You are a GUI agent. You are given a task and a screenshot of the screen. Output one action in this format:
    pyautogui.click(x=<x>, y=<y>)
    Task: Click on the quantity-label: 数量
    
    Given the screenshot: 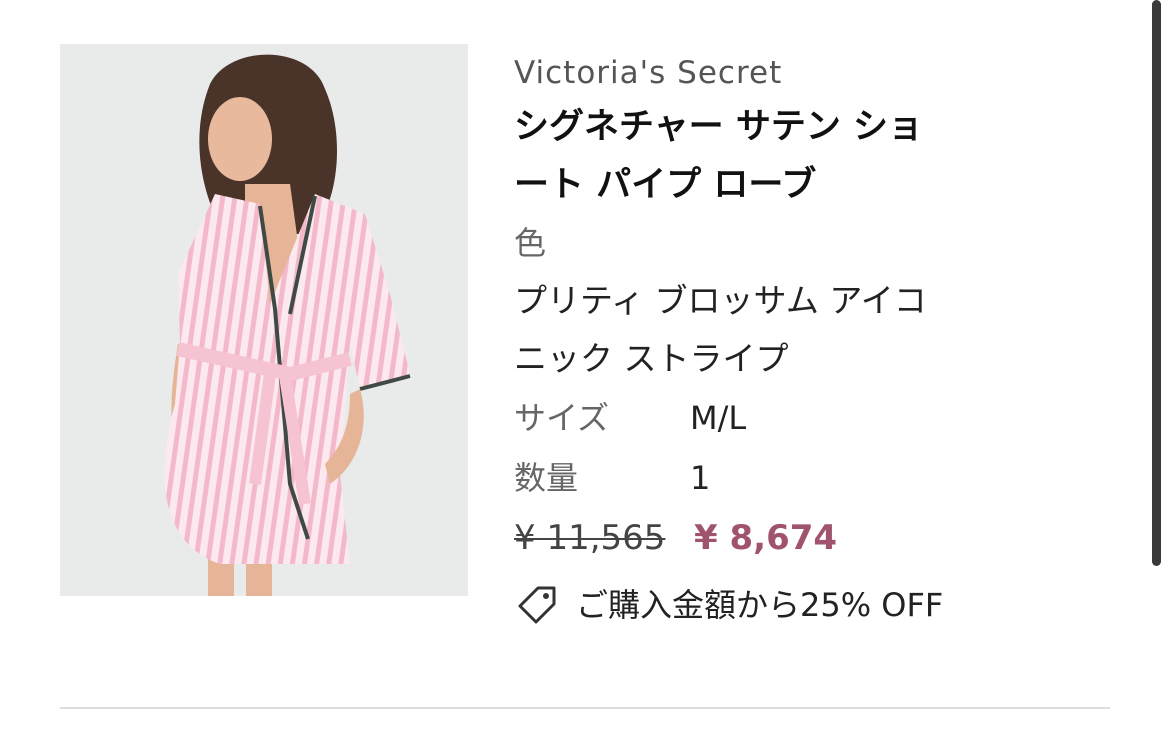 What is the action you would take?
    pyautogui.click(x=546, y=478)
    